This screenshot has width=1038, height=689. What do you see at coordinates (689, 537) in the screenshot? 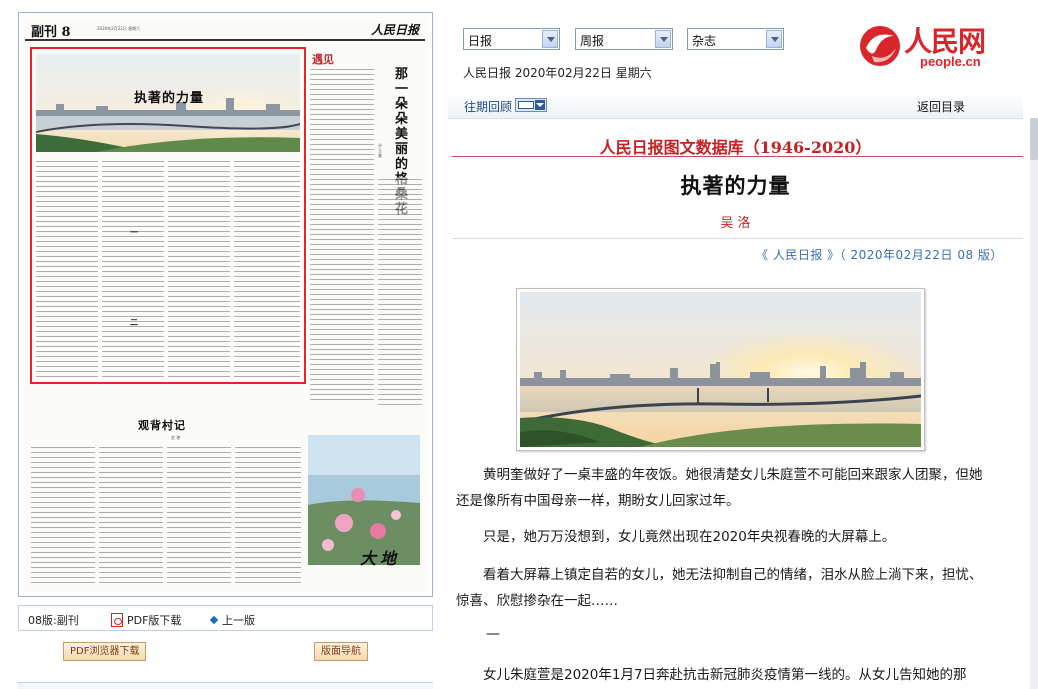
I see `article-paragraph: 只是，她万万没想到，女儿竟然出现在2020年央视春晚的大屏幕上。` at bounding box center [689, 537].